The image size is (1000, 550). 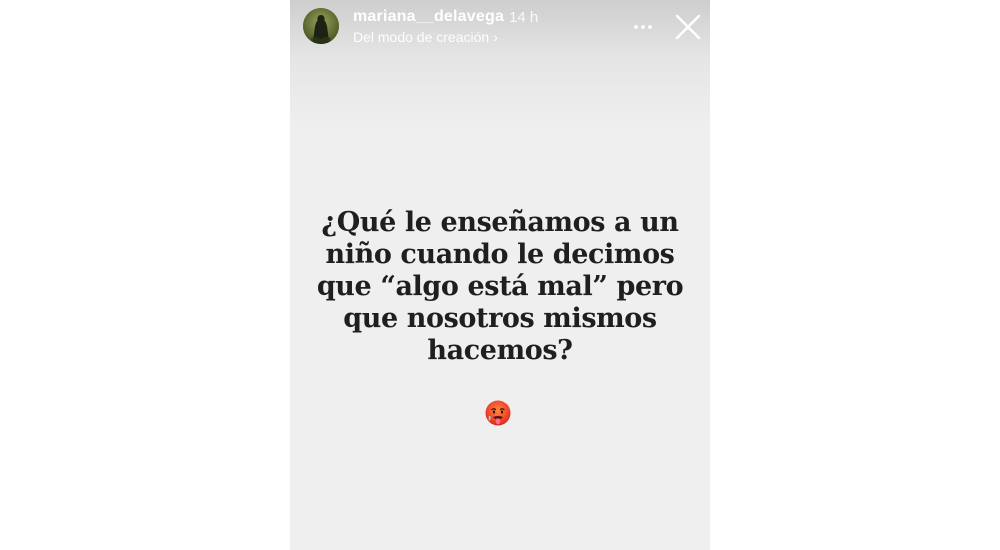 I want to click on hot-face-emoji, so click(x=498, y=413).